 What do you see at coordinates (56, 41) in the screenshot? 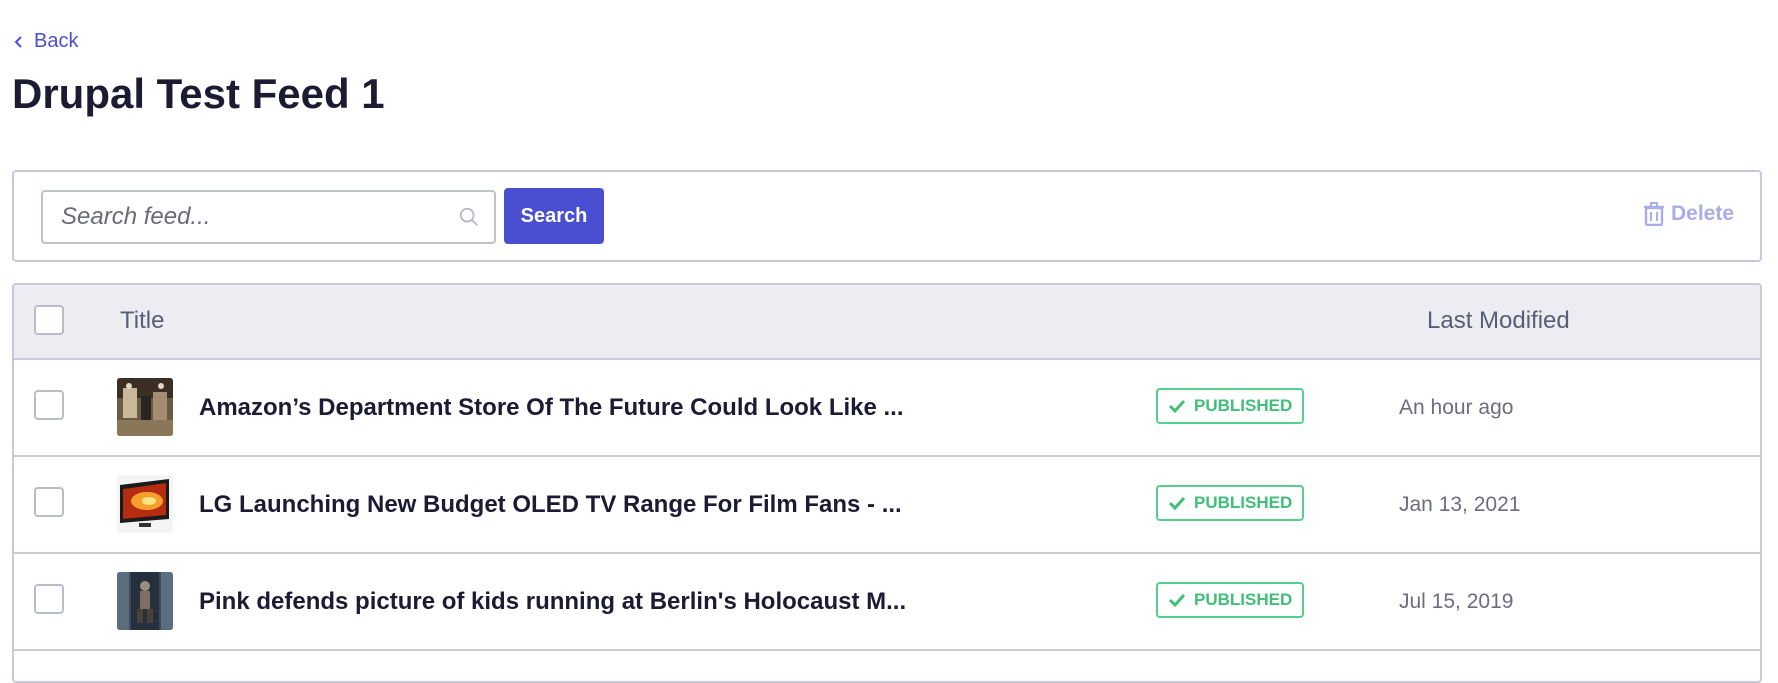
I see `back-label: Back` at bounding box center [56, 41].